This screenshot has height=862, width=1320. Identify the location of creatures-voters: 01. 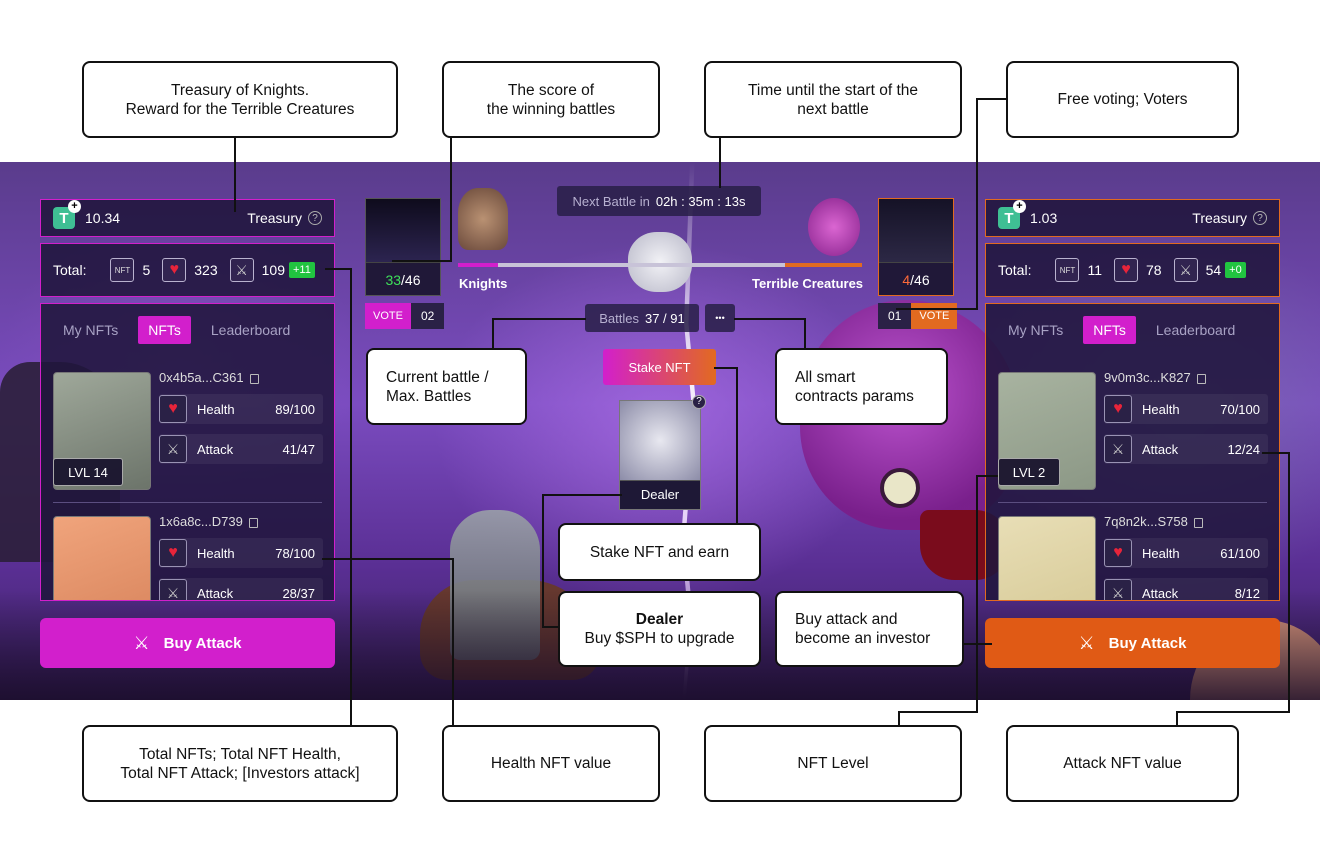
(895, 316).